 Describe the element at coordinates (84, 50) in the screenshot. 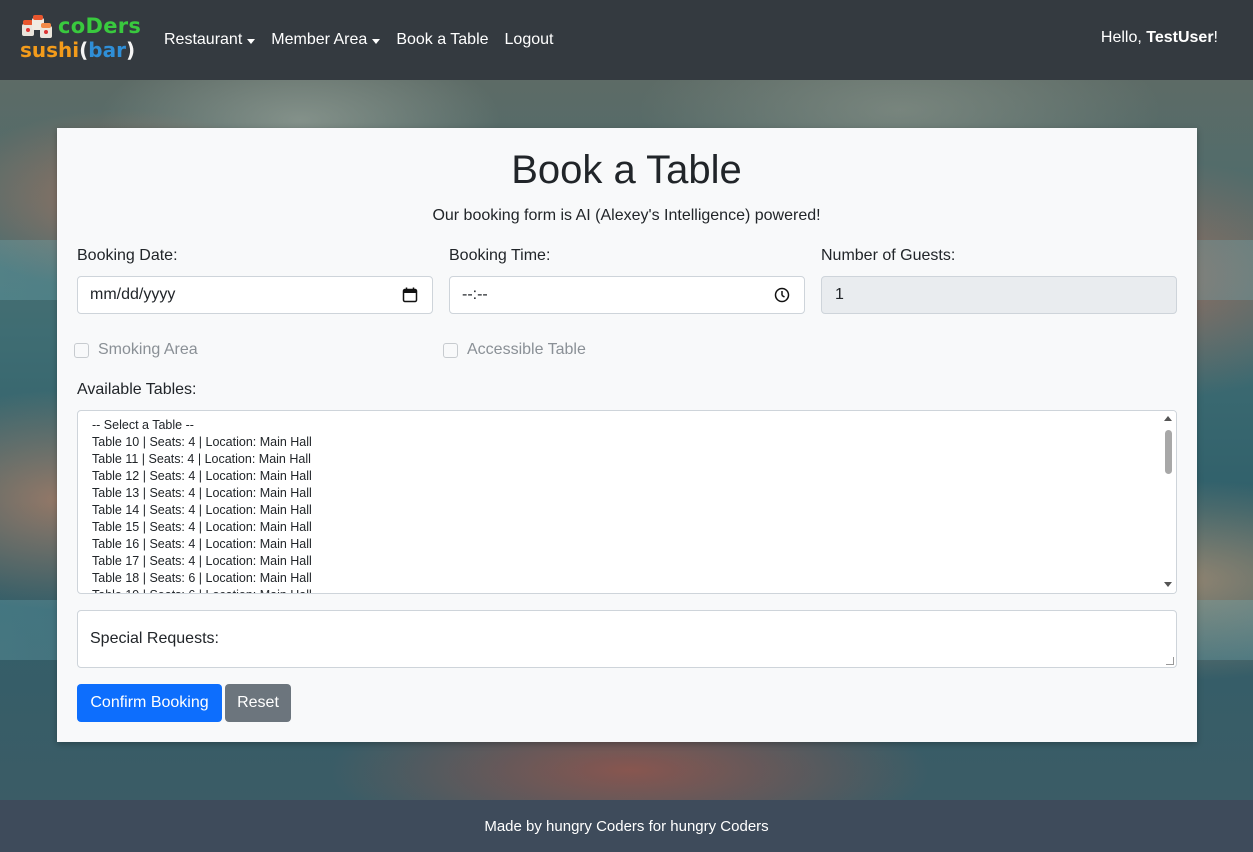

I see `logo-paren-open: (` at that location.